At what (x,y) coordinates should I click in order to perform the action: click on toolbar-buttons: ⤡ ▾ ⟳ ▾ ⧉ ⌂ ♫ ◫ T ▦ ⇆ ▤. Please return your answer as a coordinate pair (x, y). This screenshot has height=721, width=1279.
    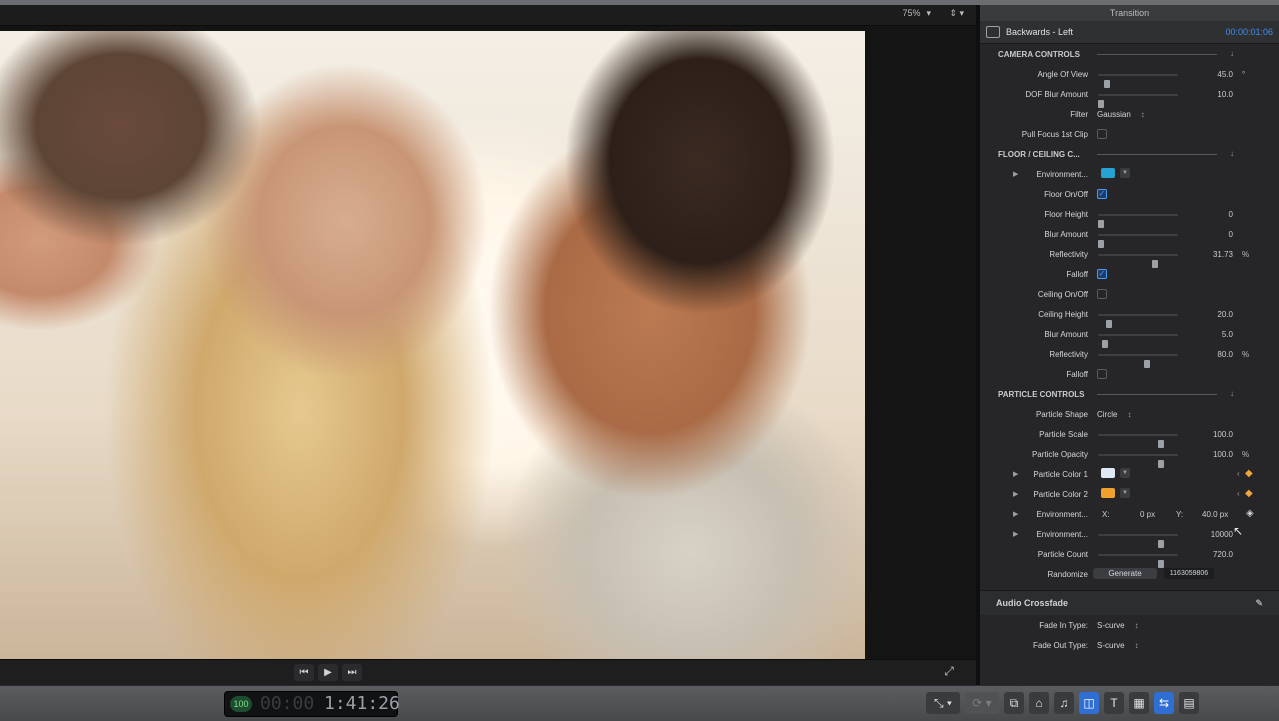
    Looking at the image, I should click on (1062, 703).